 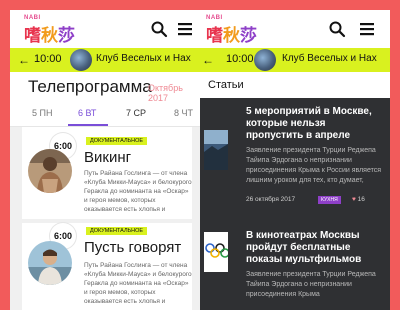 I want to click on tab-day-8: 8 ЧТ, so click(x=183, y=113).